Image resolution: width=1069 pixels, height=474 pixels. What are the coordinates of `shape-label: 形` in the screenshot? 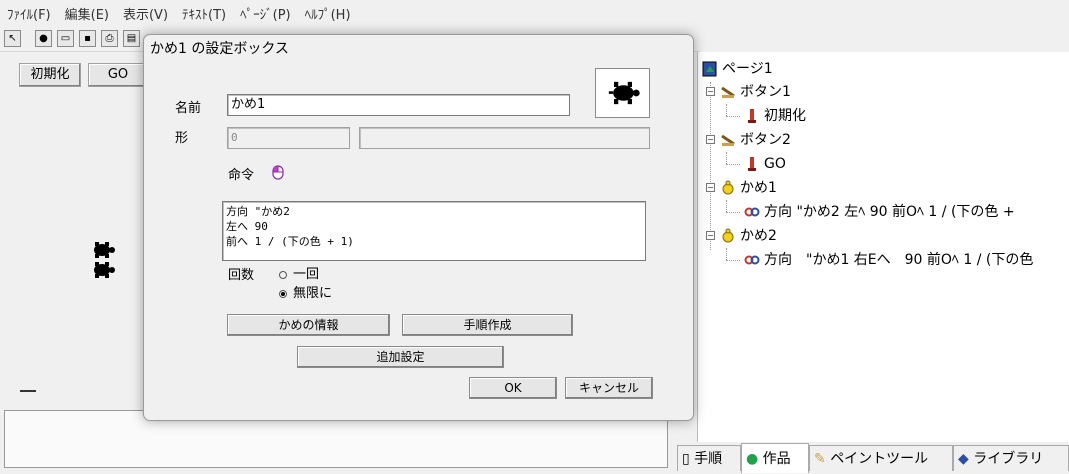 It's located at (182, 138).